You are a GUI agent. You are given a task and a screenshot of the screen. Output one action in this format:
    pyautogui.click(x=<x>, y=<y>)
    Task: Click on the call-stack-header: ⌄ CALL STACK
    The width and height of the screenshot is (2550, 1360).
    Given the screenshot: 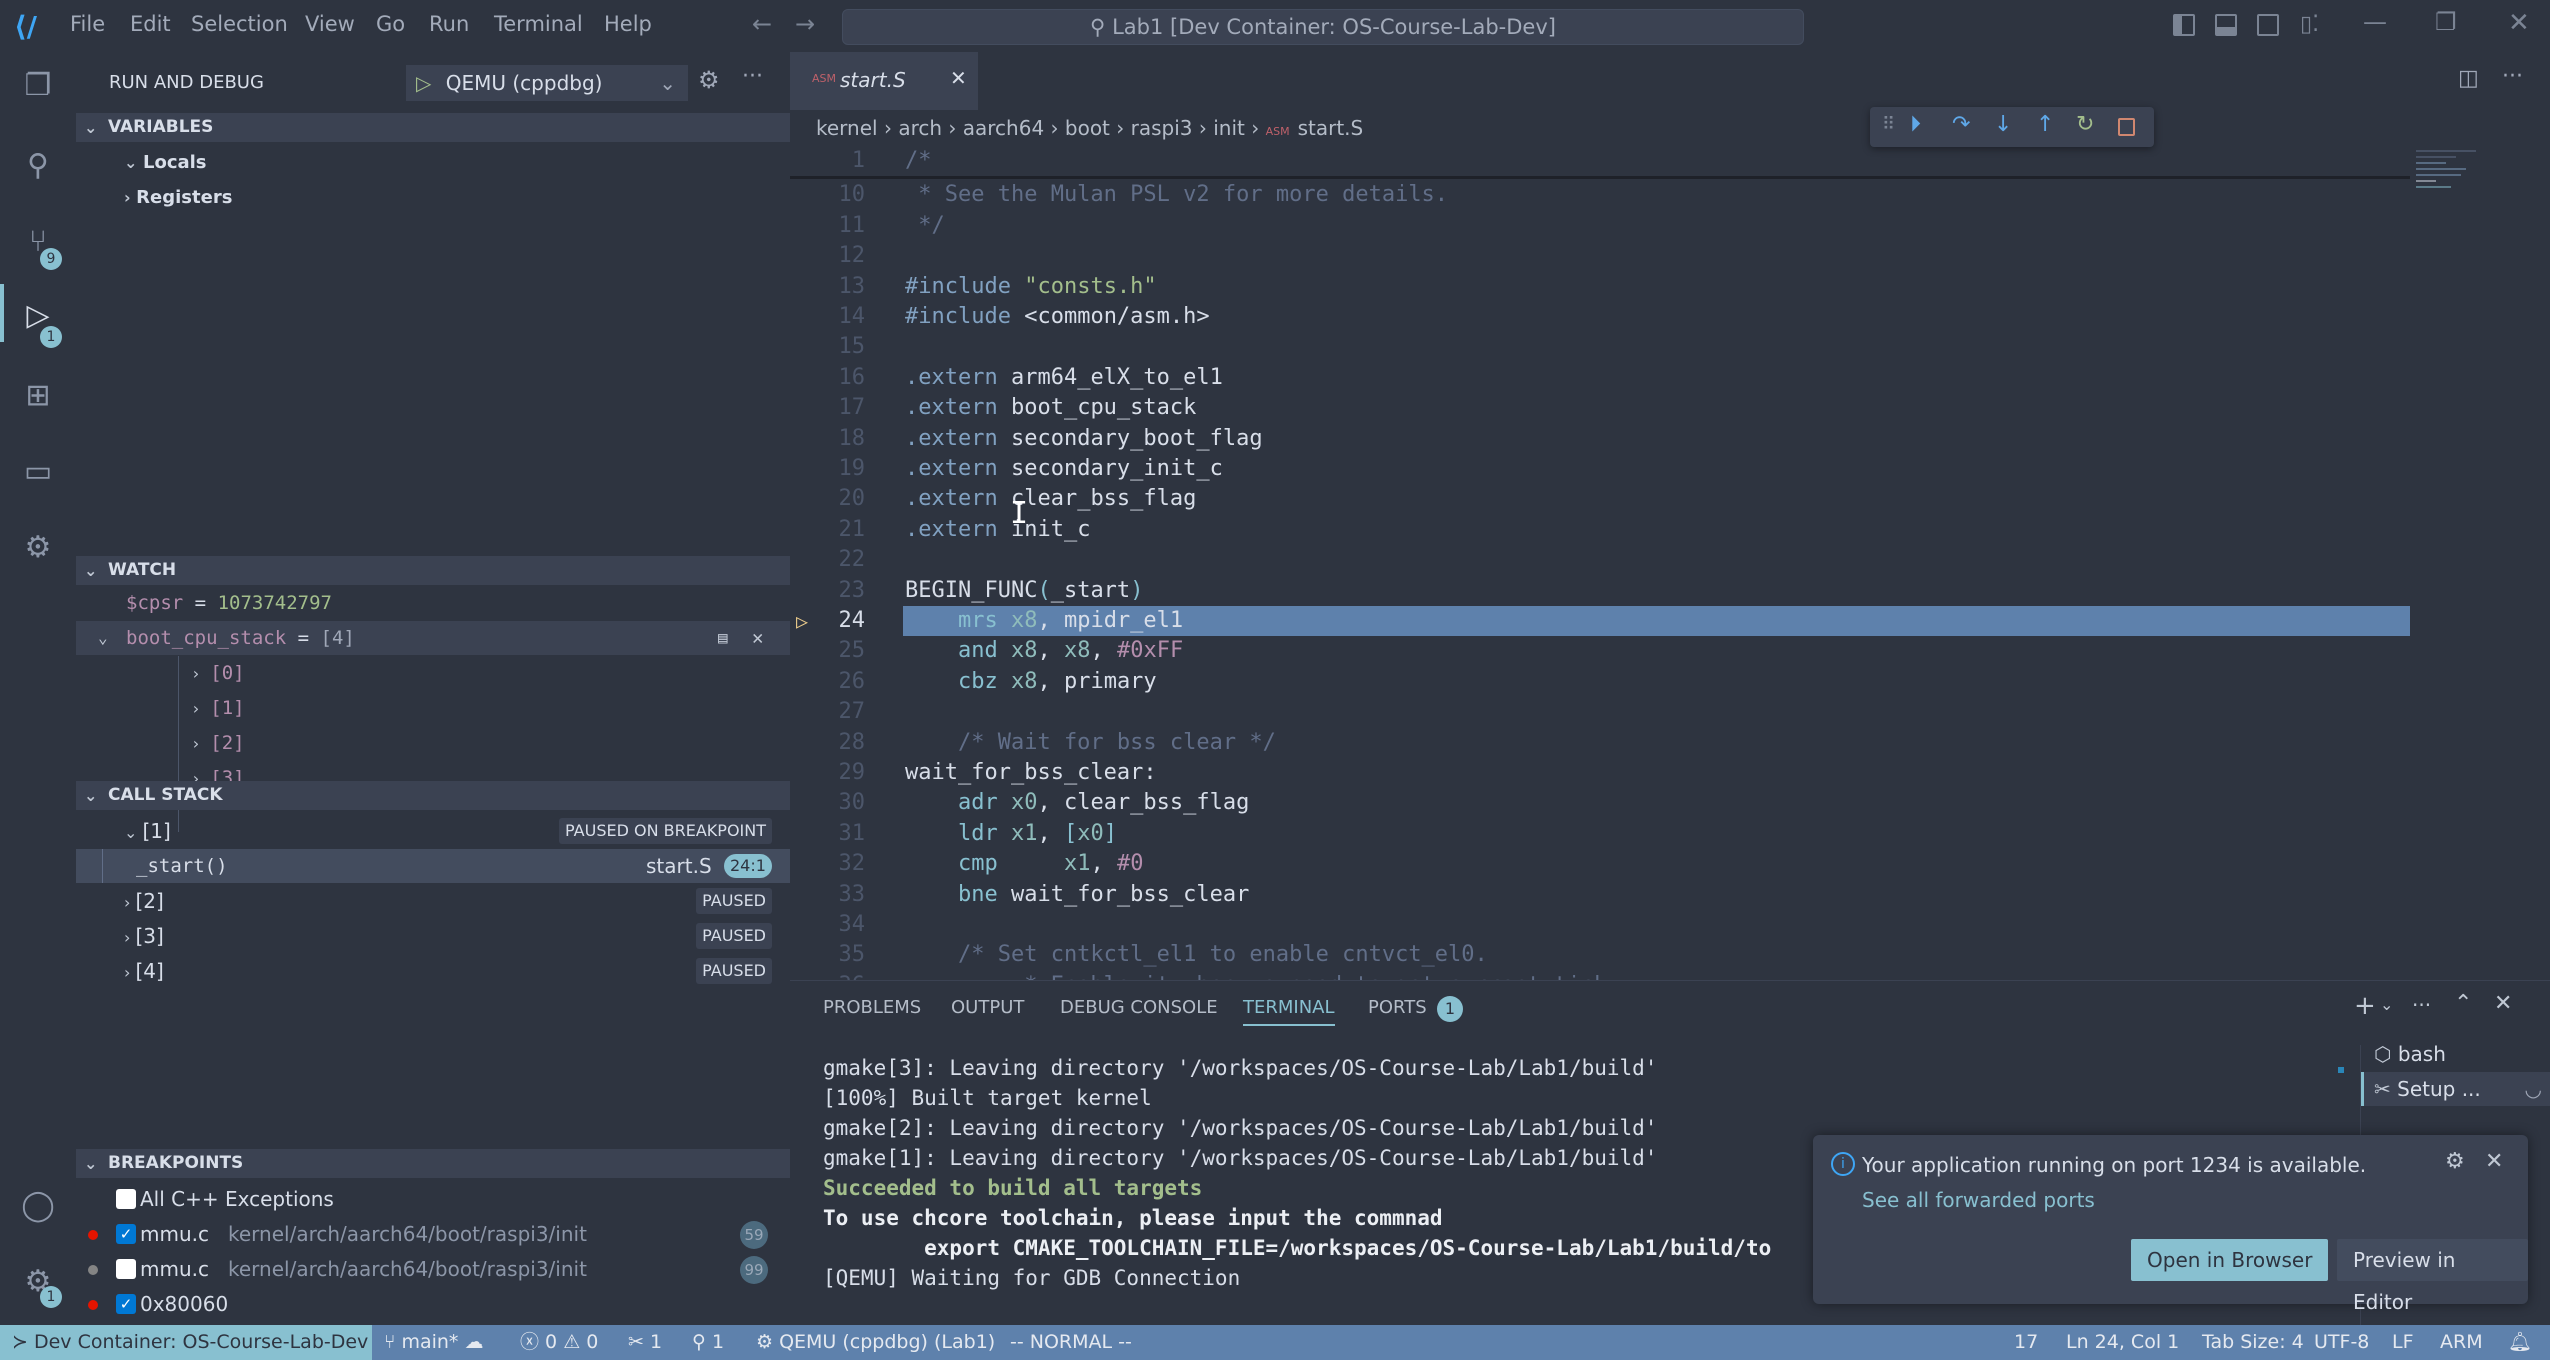 What is the action you would take?
    pyautogui.click(x=433, y=795)
    